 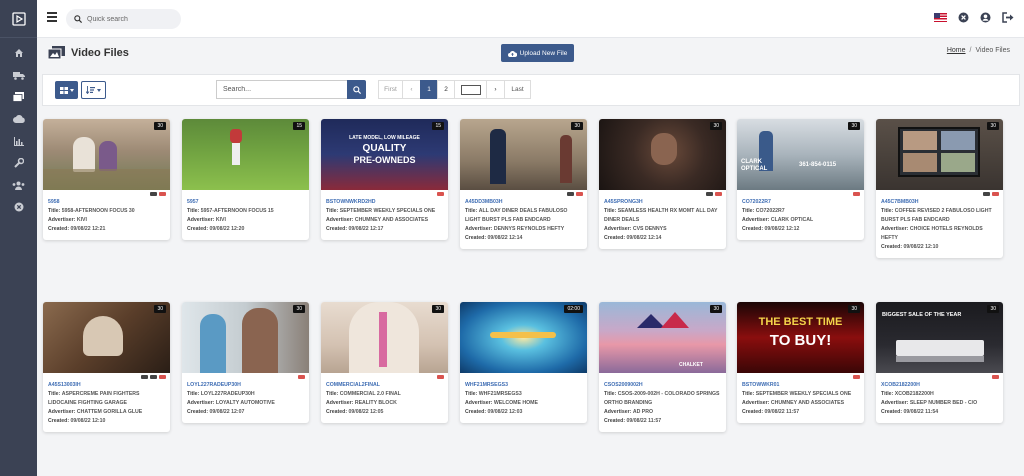 I want to click on video-thumbnail: CHALKET 30, so click(x=662, y=337).